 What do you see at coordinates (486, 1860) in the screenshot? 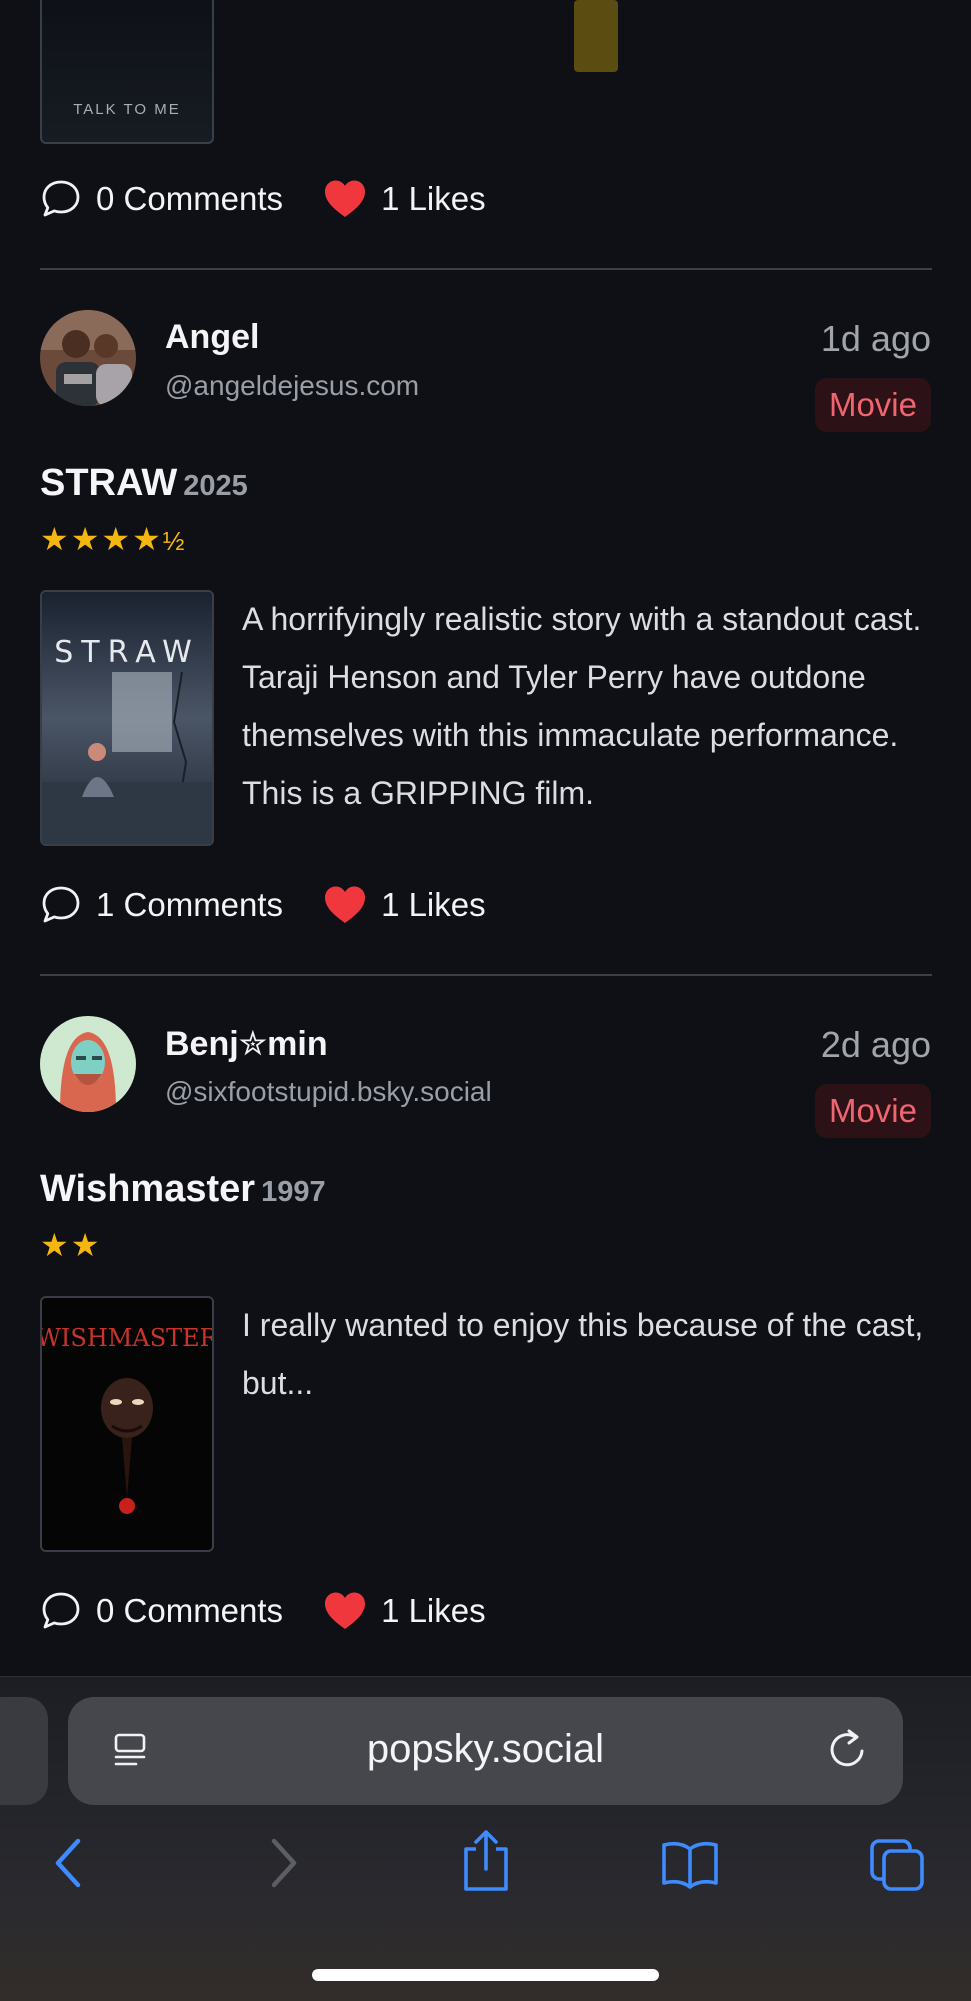
I see `share-icon` at bounding box center [486, 1860].